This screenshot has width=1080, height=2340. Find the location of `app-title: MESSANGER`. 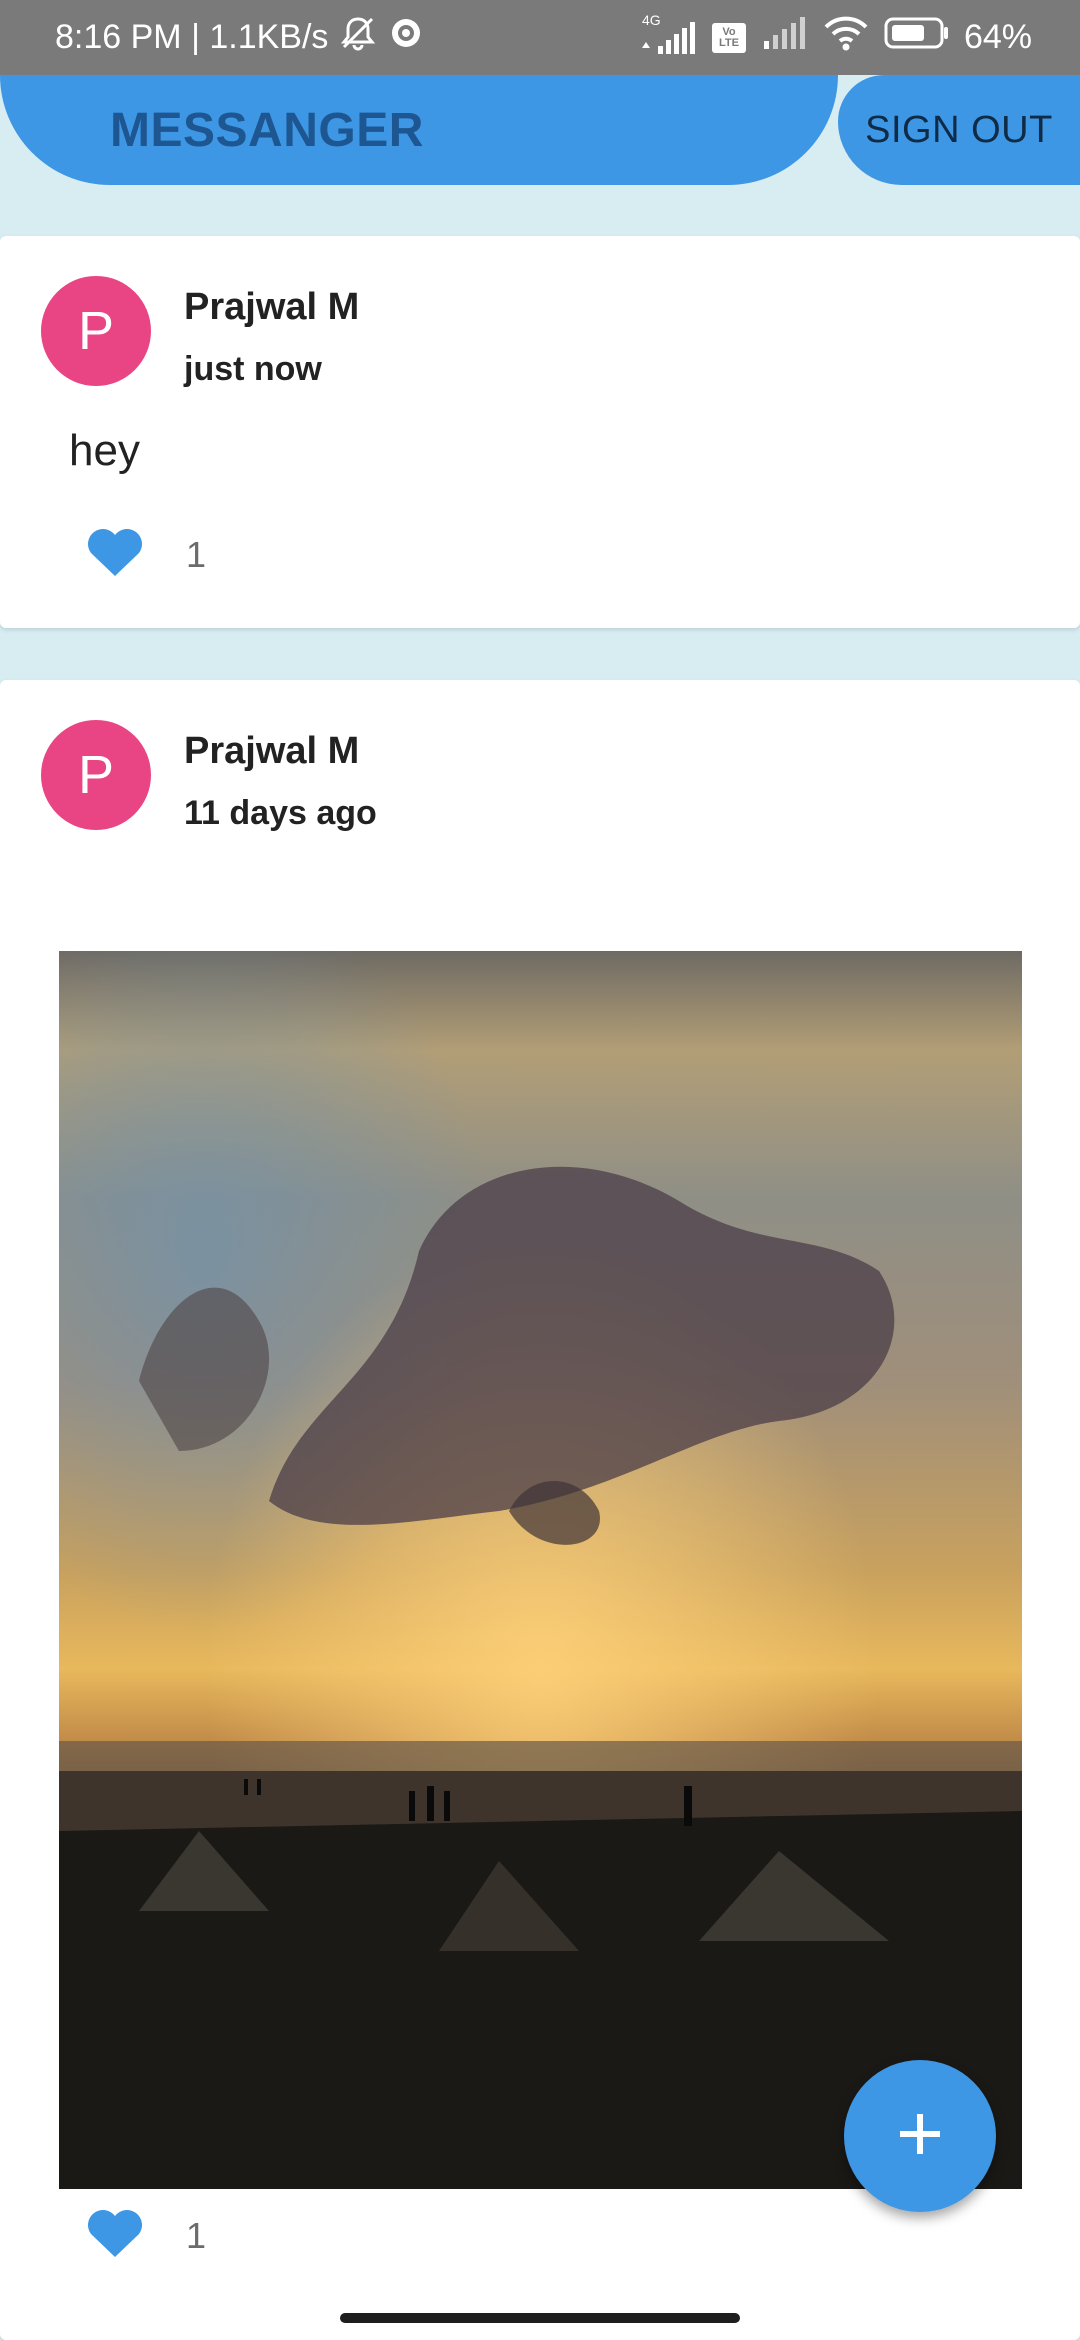

app-title: MESSANGER is located at coordinates (267, 130).